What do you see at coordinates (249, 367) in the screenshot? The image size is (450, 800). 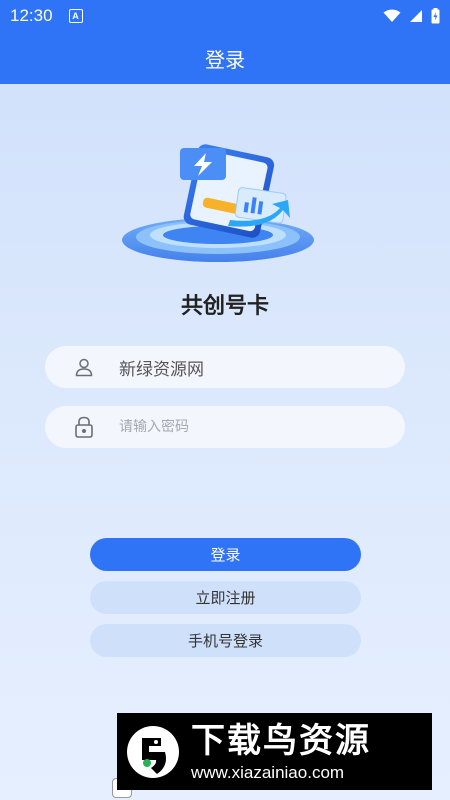 I see `username-input` at bounding box center [249, 367].